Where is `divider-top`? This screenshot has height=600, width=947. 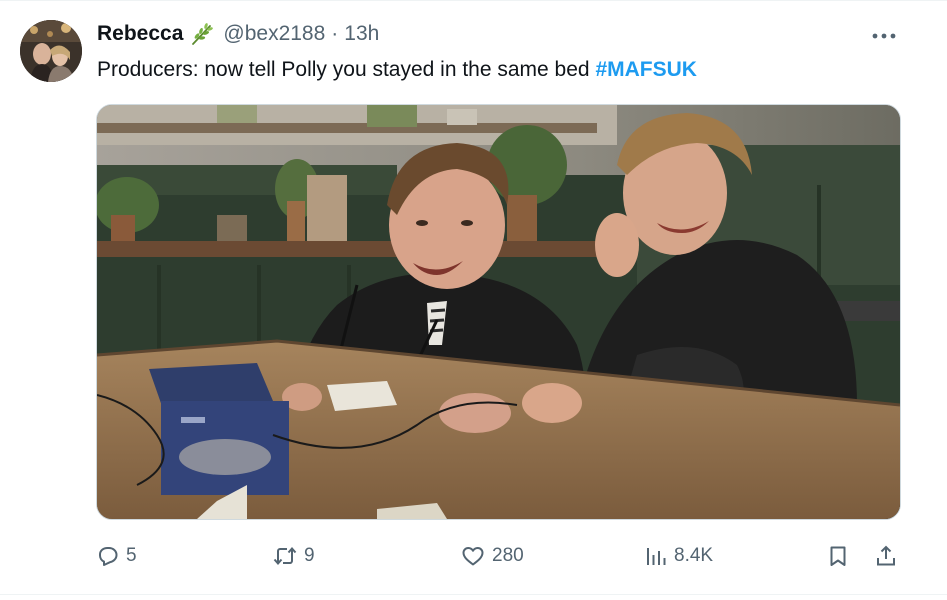 divider-top is located at coordinates (473, 0).